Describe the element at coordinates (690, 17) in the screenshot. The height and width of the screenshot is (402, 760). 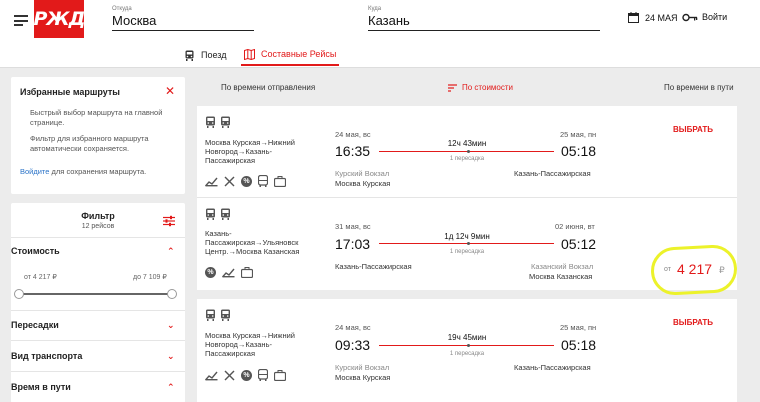
I see `key-icon` at that location.